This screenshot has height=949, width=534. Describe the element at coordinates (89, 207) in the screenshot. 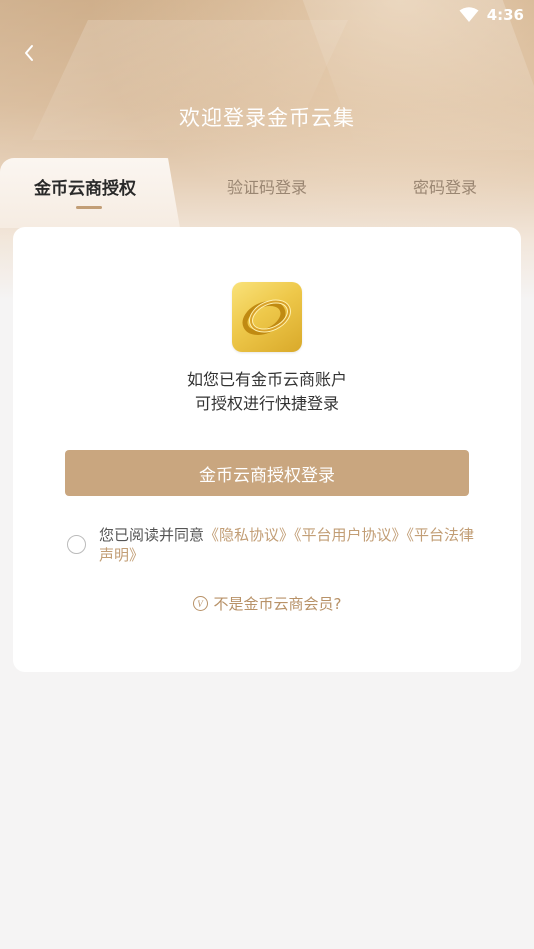

I see `tab-underline` at that location.